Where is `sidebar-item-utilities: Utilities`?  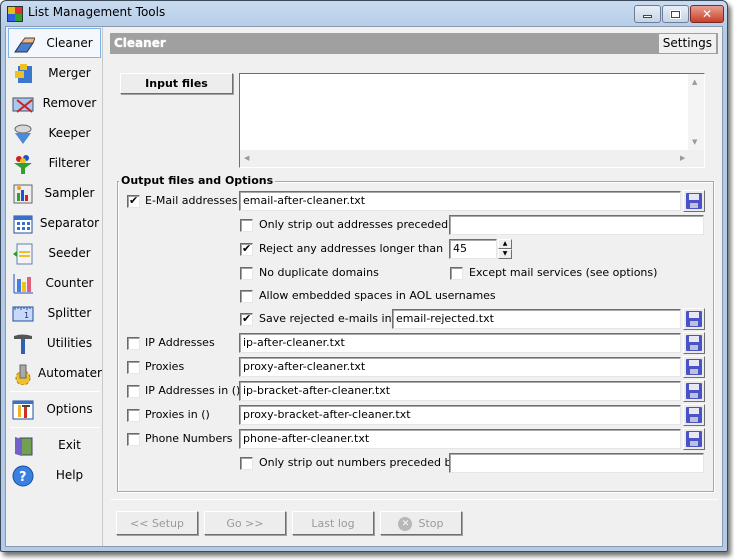 sidebar-item-utilities: Utilities is located at coordinates (54, 343).